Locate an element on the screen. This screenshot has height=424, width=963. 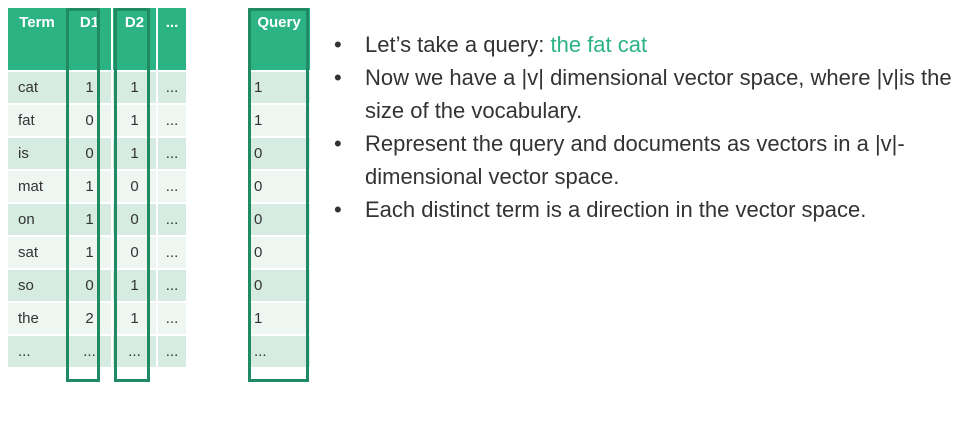
term-cell: the is located at coordinates (38, 319).